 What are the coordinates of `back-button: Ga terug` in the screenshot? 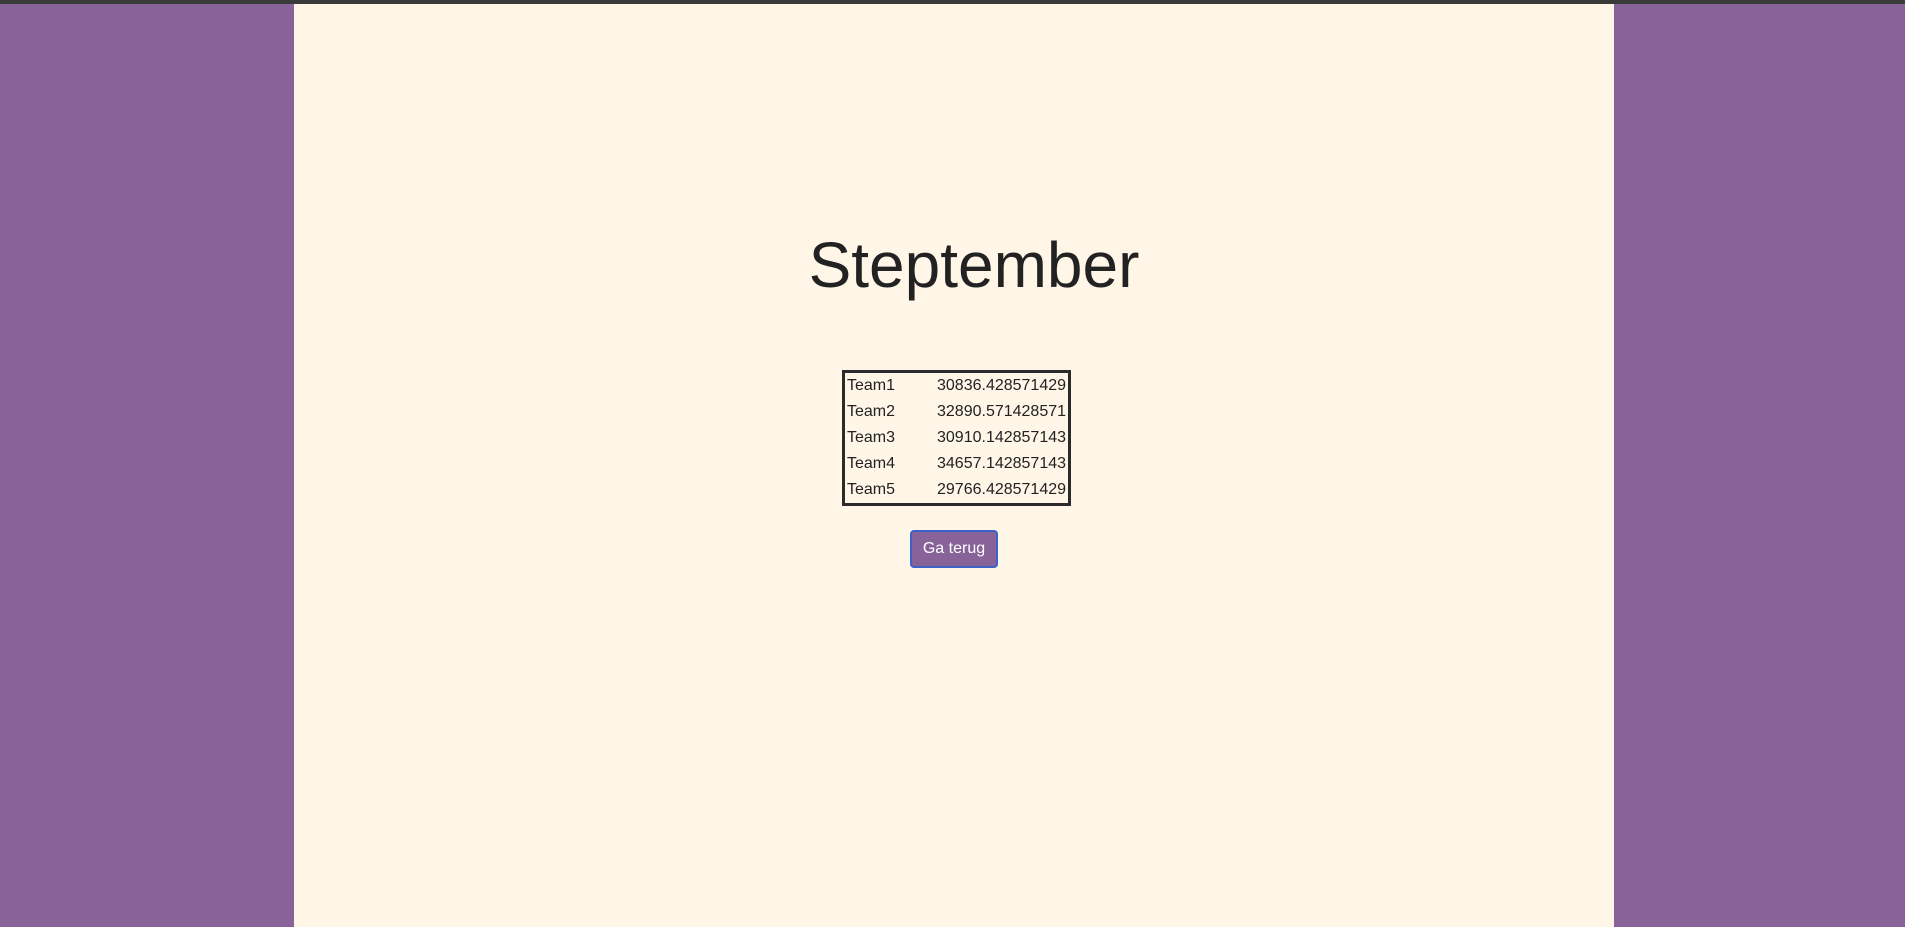 It's located at (954, 549).